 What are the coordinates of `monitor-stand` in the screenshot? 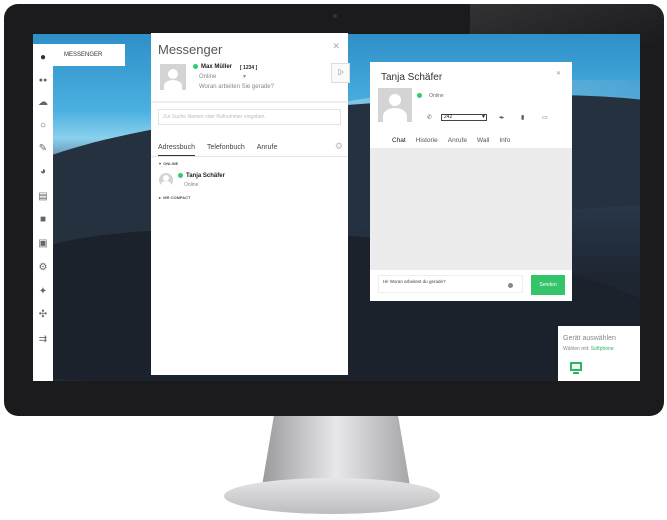 It's located at (336, 451).